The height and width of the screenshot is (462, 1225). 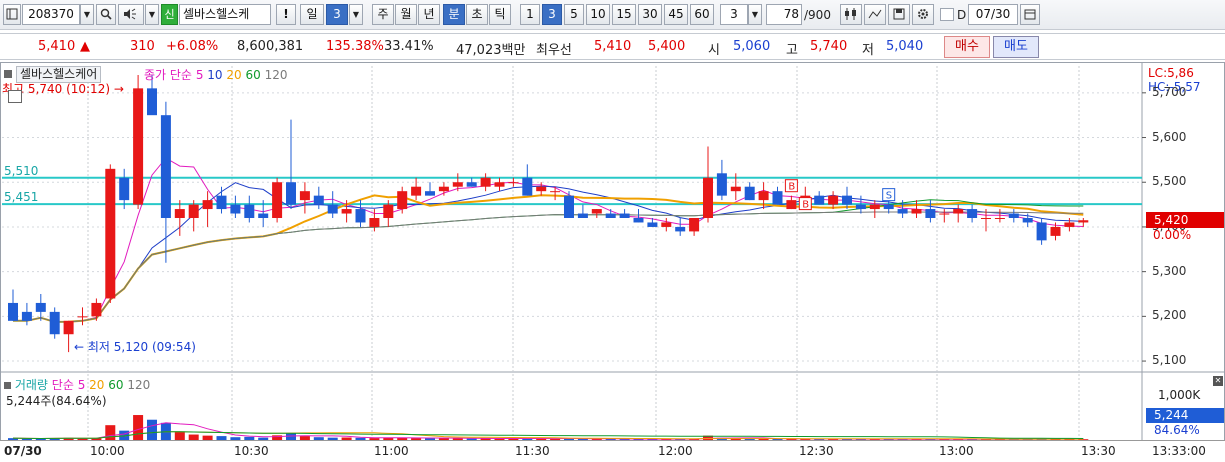 I want to click on alert-button: !, so click(x=286, y=14).